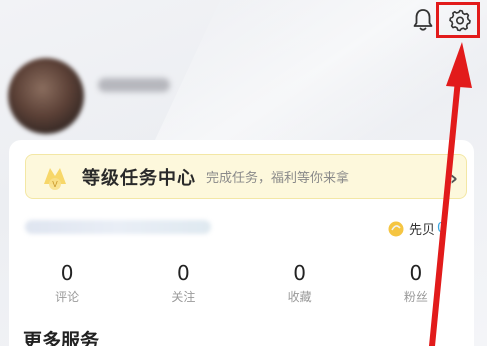 Image resolution: width=487 pixels, height=346 pixels. What do you see at coordinates (46, 96) in the screenshot?
I see `avatar` at bounding box center [46, 96].